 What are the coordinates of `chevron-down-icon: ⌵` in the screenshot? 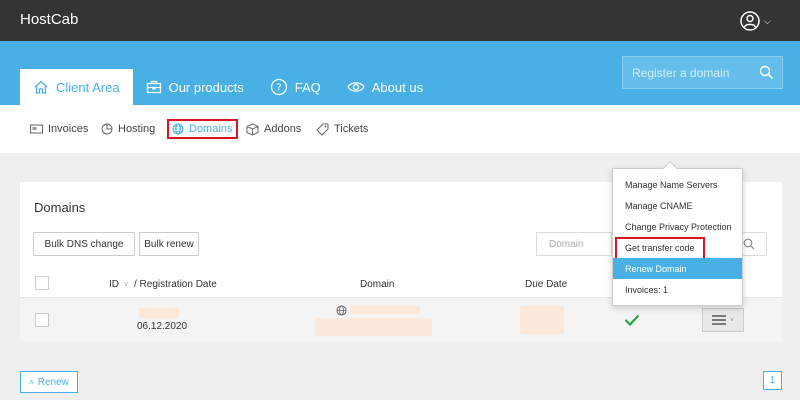 It's located at (767, 20).